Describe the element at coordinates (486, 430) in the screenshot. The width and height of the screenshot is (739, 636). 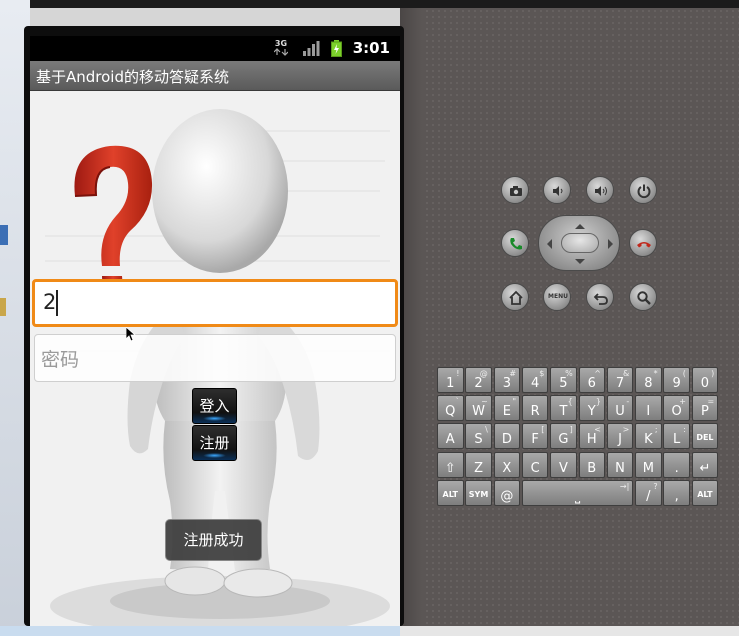
I see `key-alt-label: \` at that location.